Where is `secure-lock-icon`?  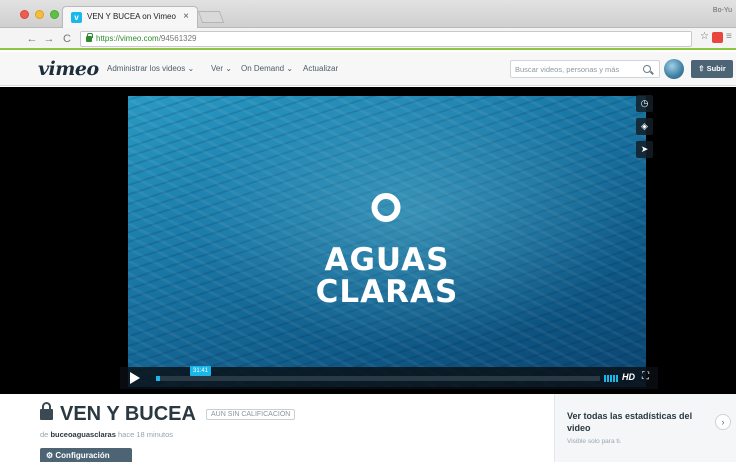
secure-lock-icon is located at coordinates (89, 37).